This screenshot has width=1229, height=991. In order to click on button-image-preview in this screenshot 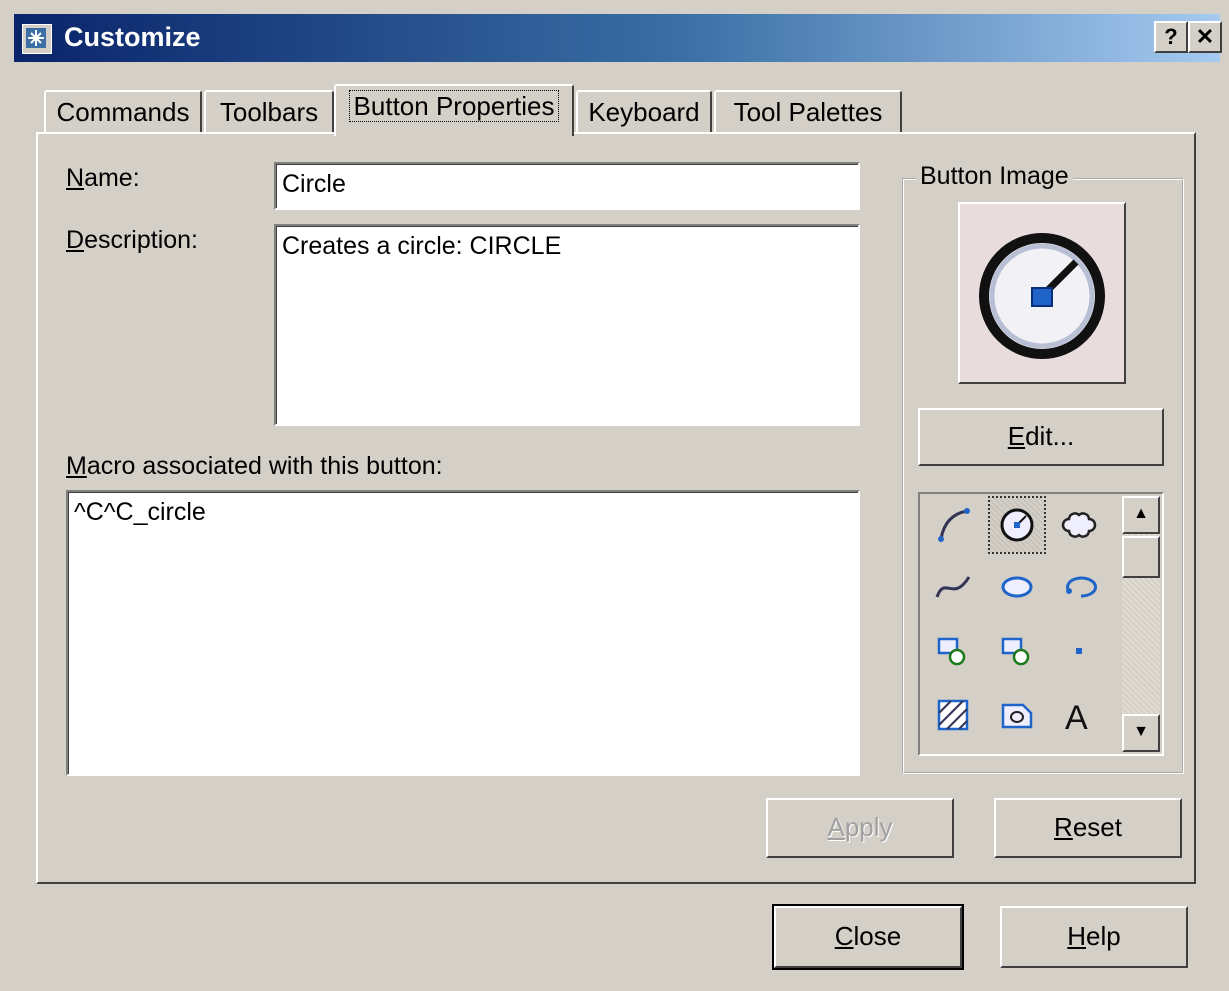, I will do `click(1042, 293)`.